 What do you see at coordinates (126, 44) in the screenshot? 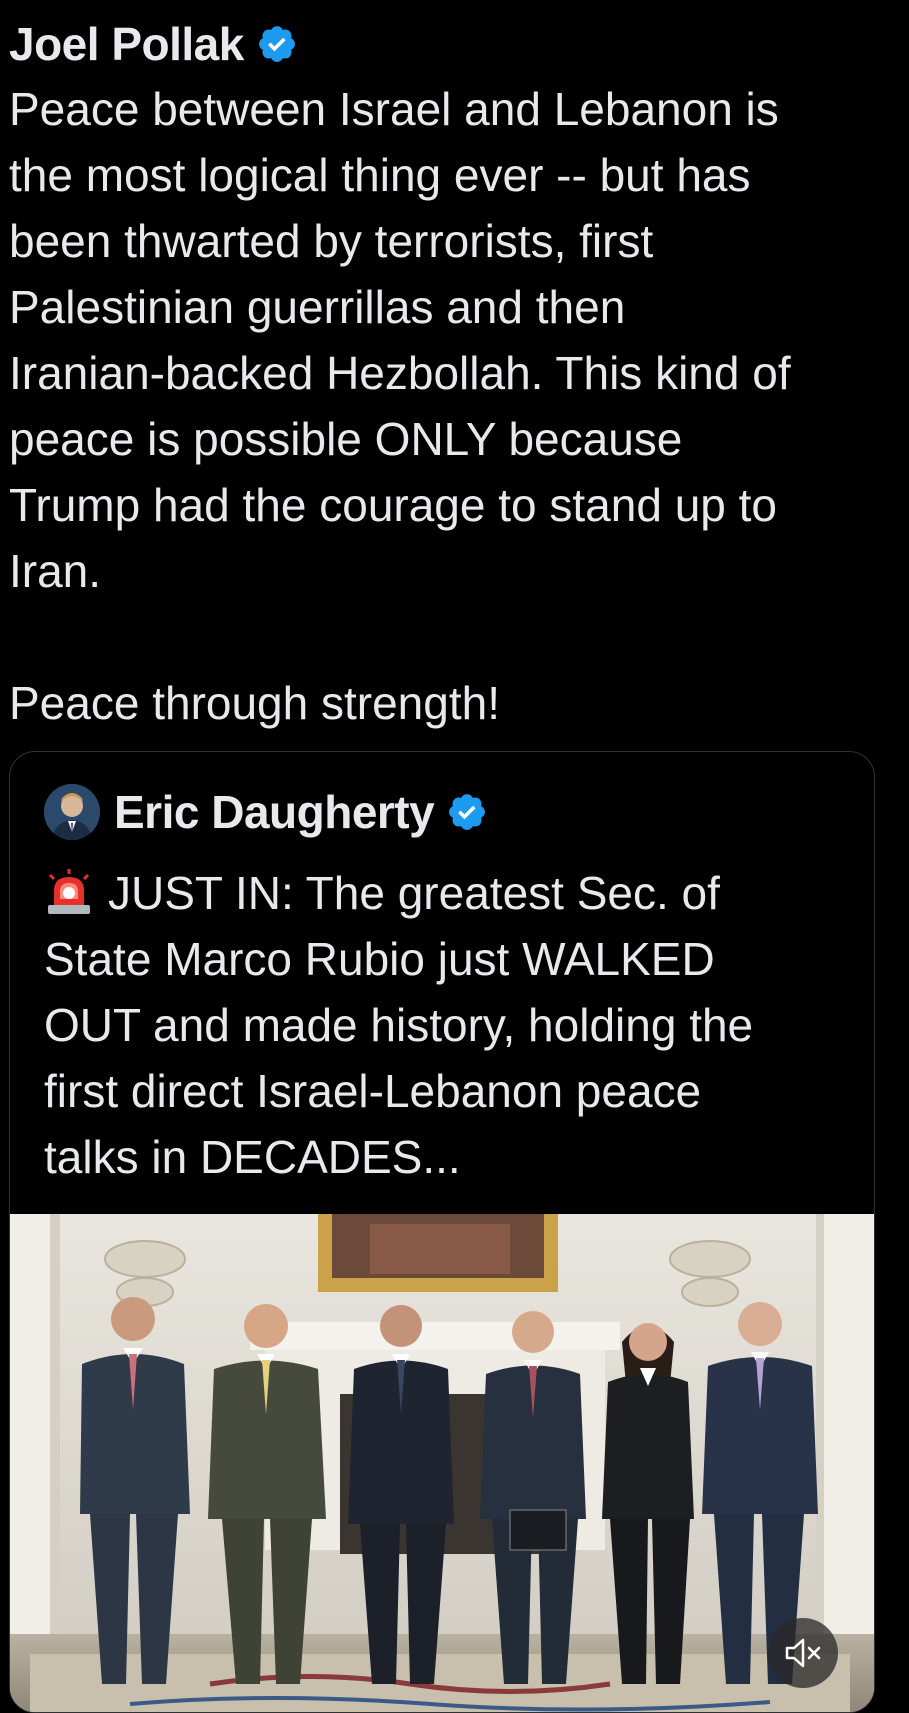
I see `author-name: Joel Pollak` at bounding box center [126, 44].